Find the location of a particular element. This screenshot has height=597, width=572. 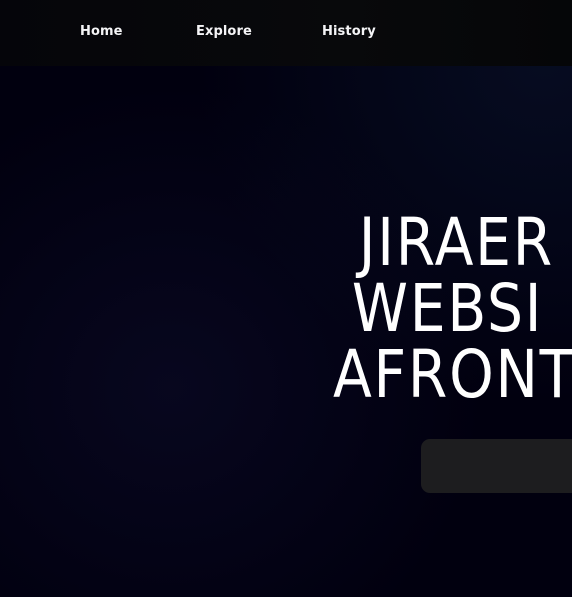

nav-link-home: Home is located at coordinates (101, 31).